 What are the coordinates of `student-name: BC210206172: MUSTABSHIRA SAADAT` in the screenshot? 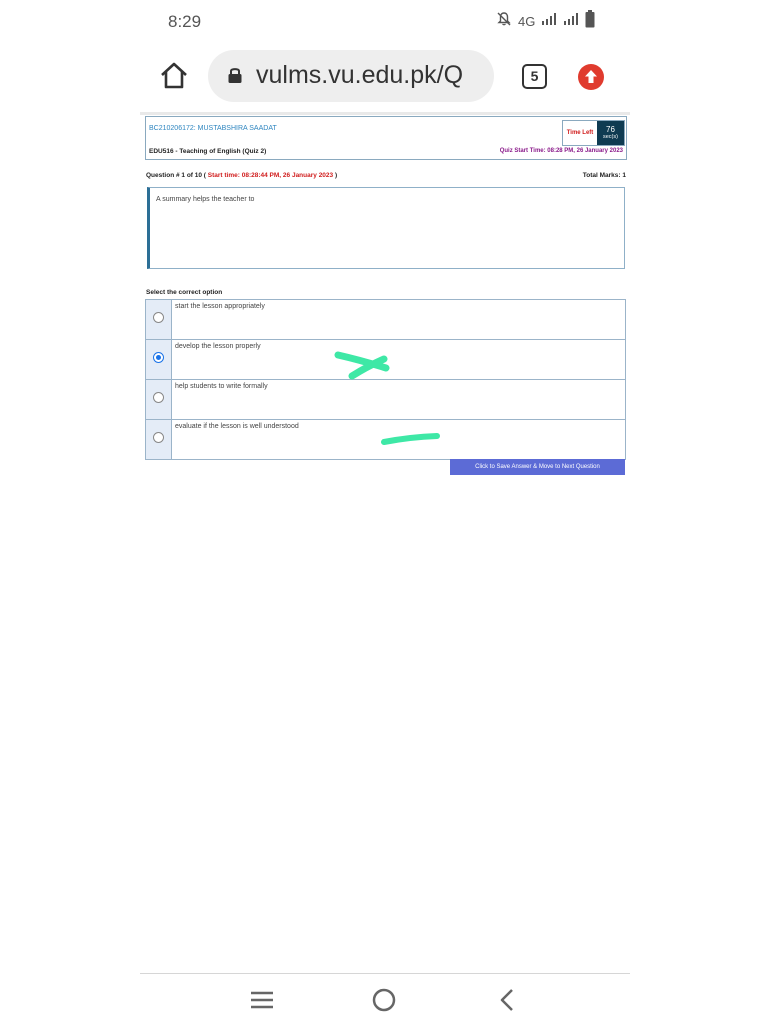 It's located at (213, 128).